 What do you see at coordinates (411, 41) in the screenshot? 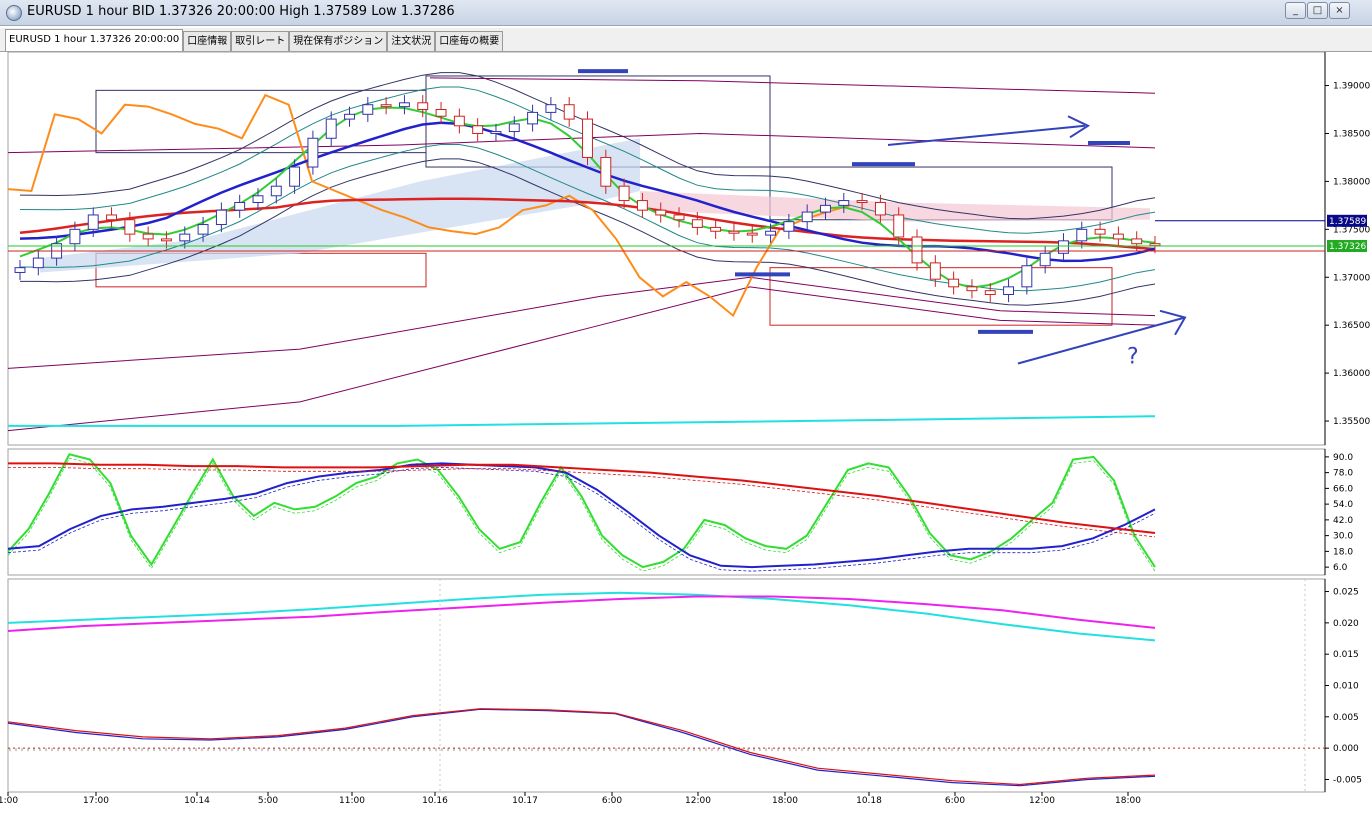
I see `tab-orders: 注文状況` at bounding box center [411, 41].